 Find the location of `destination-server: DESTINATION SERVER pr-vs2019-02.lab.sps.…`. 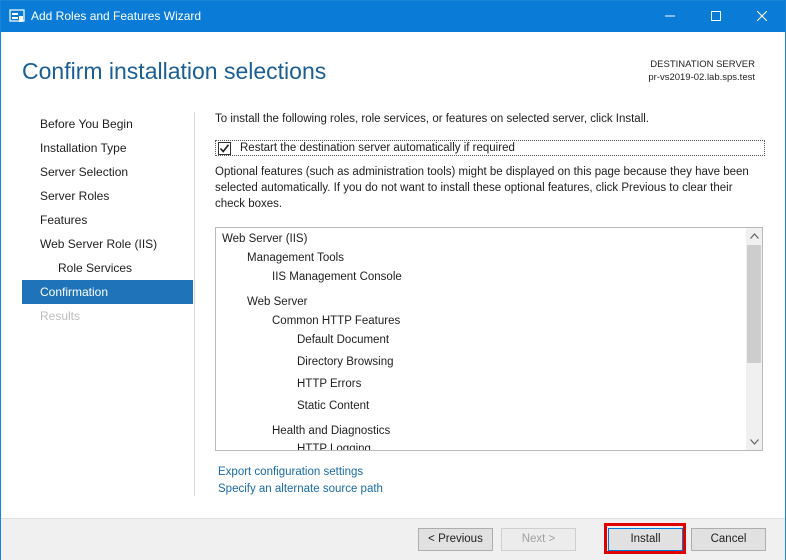

destination-server: DESTINATION SERVER pr-vs2019-02.lab.sps.… is located at coordinates (701, 71).